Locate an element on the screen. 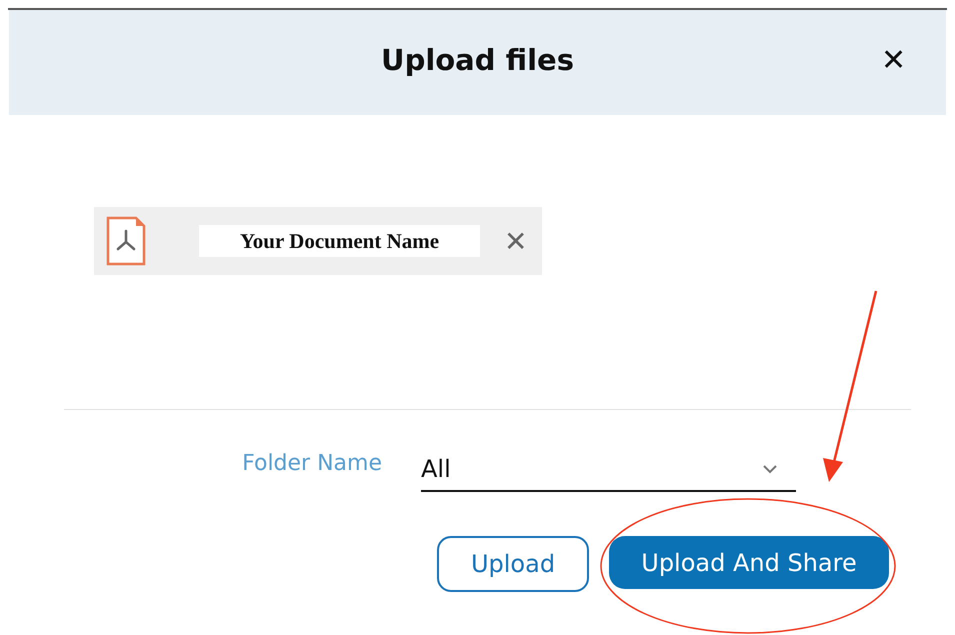 Image resolution: width=955 pixels, height=635 pixels. pdf-file-icon is located at coordinates (126, 241).